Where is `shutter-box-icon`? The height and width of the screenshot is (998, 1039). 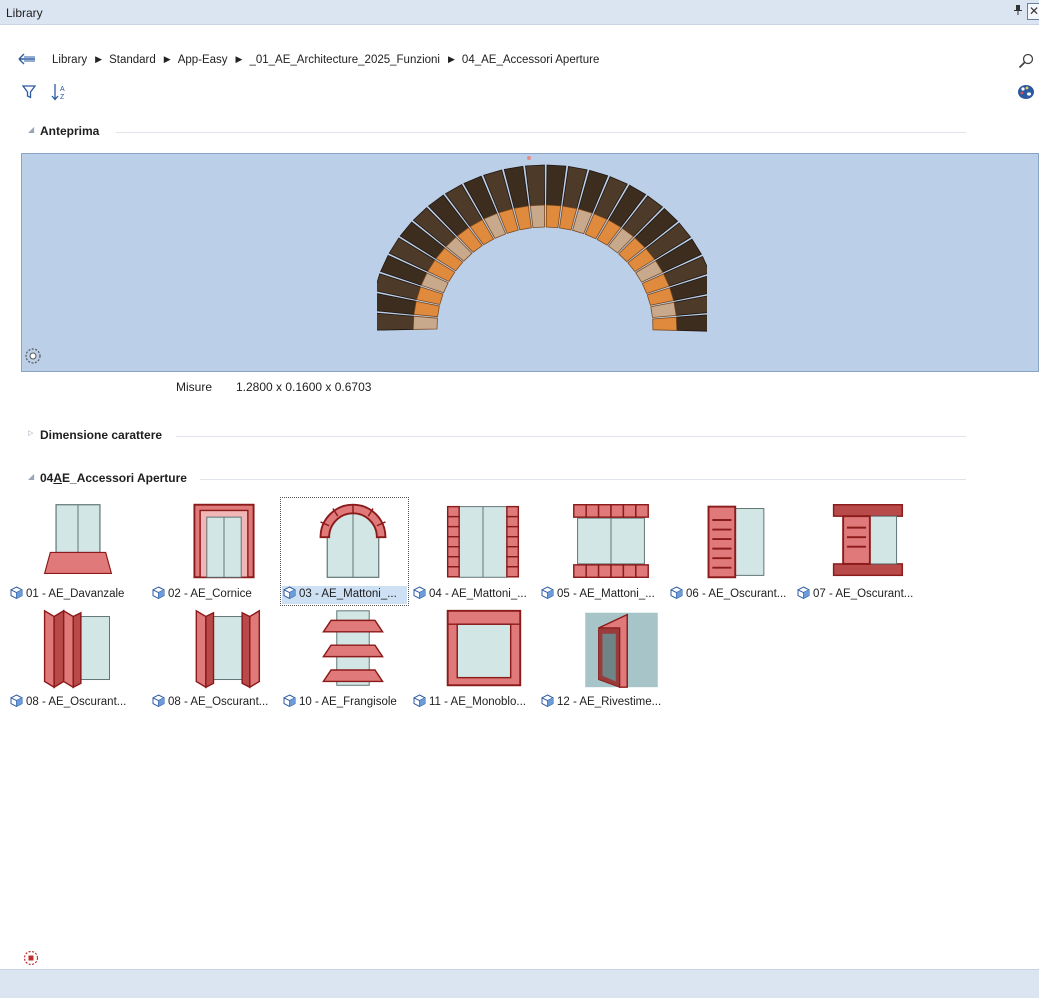 shutter-box-icon is located at coordinates (868, 540).